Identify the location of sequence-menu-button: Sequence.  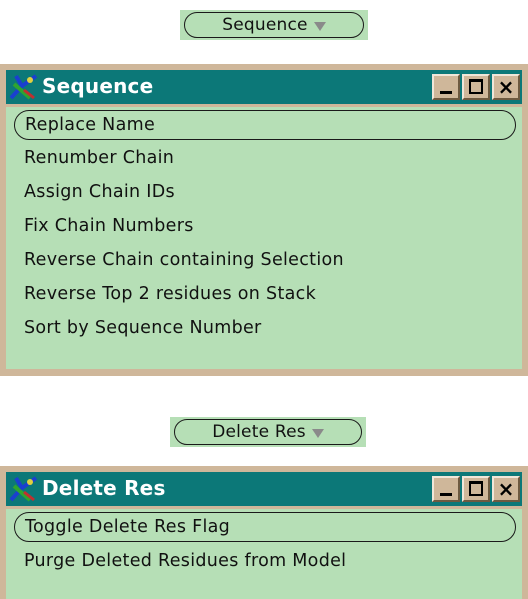
(274, 25).